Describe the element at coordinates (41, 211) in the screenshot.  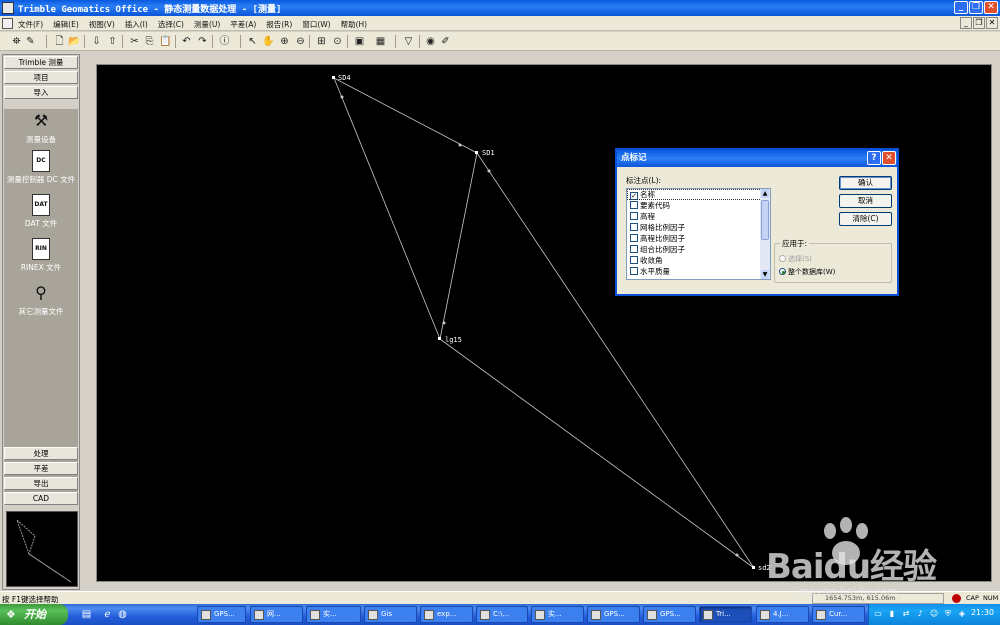
I see `import-dat-file: DAT DAT 文件` at that location.